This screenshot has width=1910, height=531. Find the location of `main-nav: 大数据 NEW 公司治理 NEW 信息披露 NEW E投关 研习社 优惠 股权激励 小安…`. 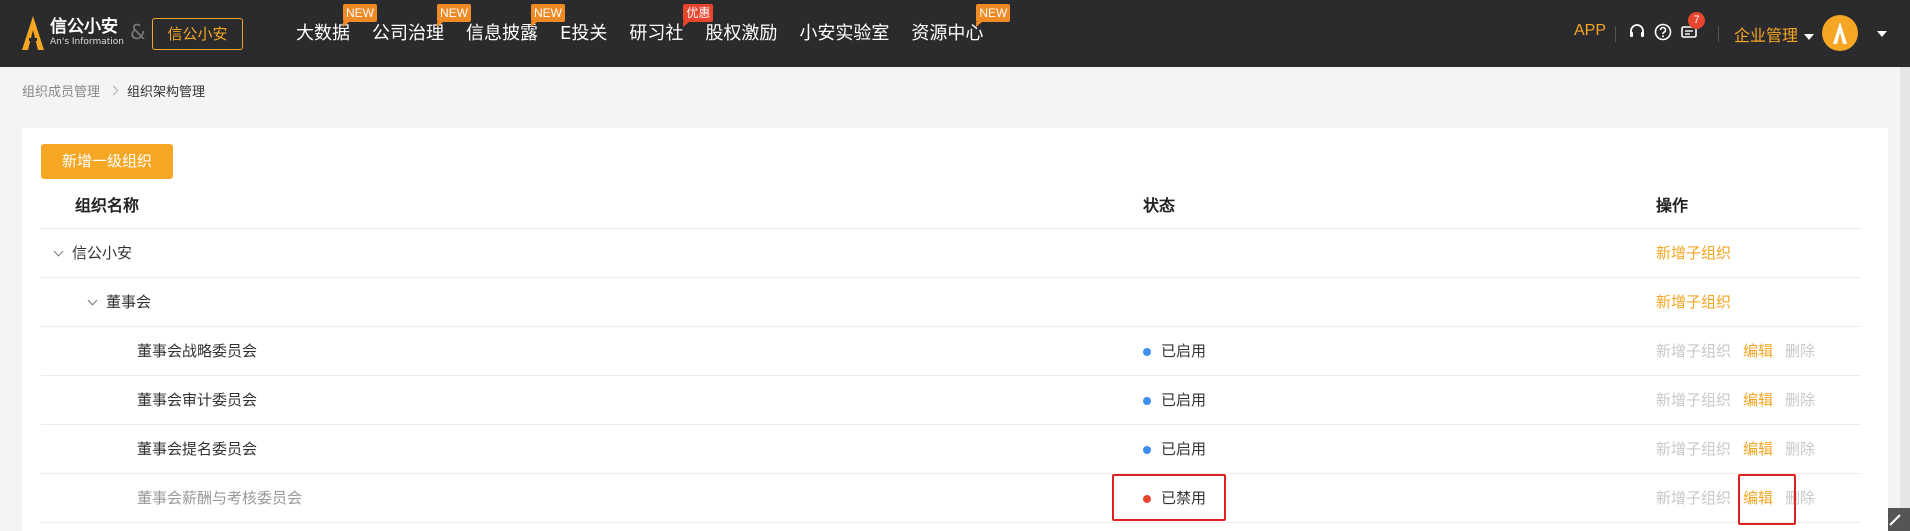

main-nav: 大数据 NEW 公司治理 NEW 信息披露 NEW E投关 研习社 优惠 股权激励 小安… is located at coordinates (653, 33).